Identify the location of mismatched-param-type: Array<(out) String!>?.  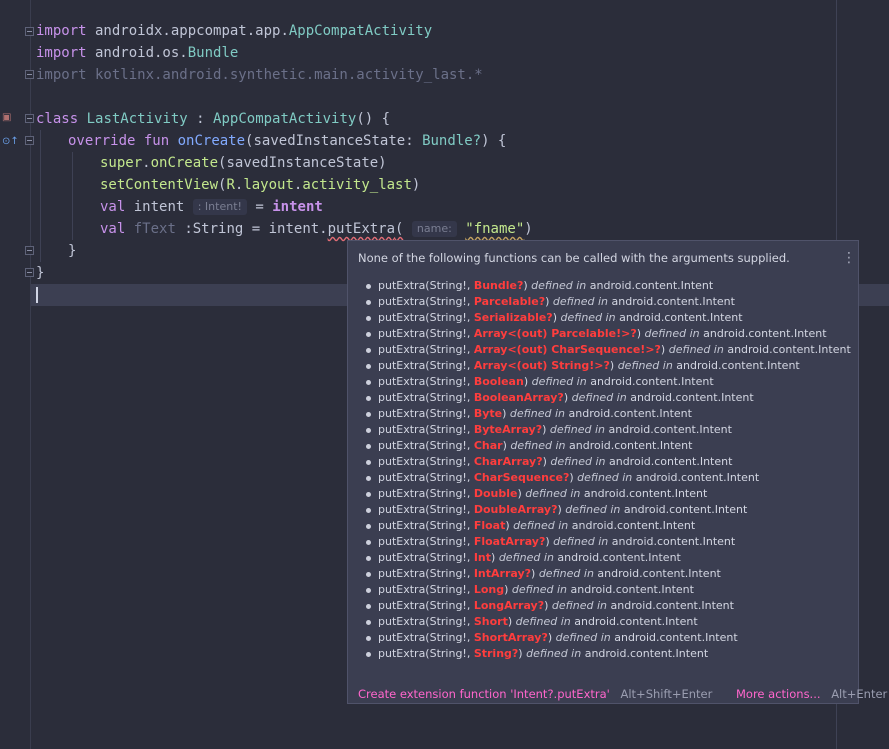
(541, 365).